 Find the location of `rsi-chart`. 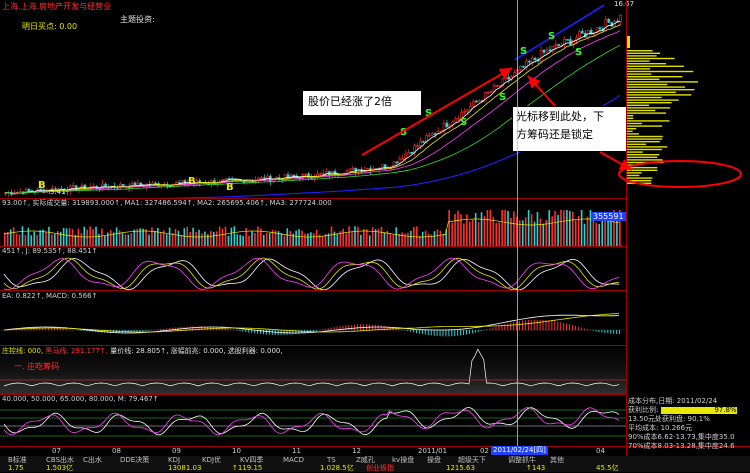

rsi-chart is located at coordinates (313, 423).